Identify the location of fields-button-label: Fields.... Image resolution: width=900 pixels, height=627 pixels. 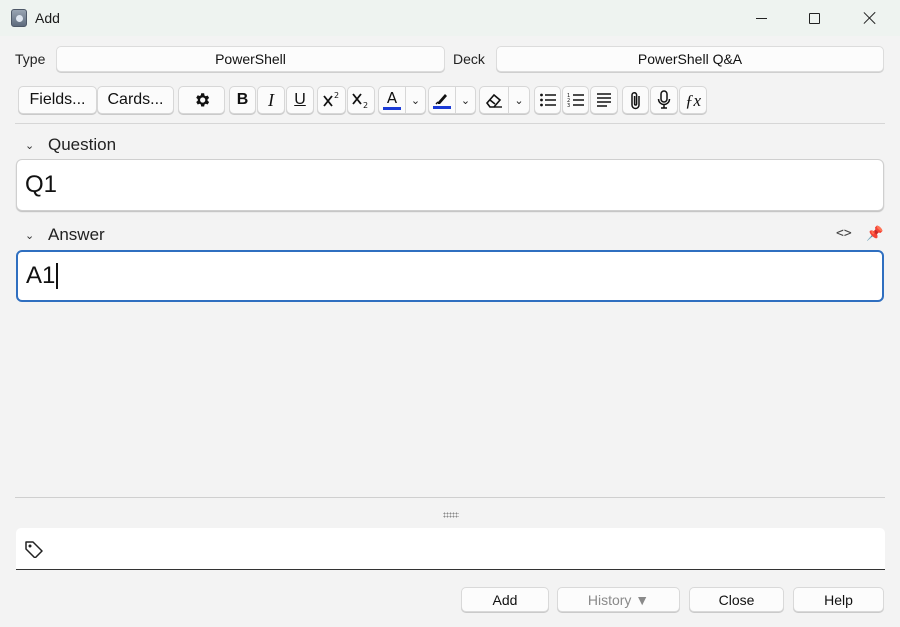
(57, 99).